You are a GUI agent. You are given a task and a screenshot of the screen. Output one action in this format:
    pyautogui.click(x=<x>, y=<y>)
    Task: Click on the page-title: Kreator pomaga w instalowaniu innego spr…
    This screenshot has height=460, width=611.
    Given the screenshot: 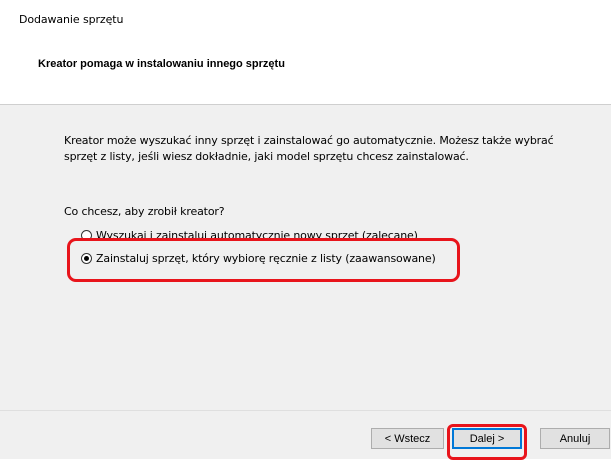 What is the action you would take?
    pyautogui.click(x=161, y=64)
    